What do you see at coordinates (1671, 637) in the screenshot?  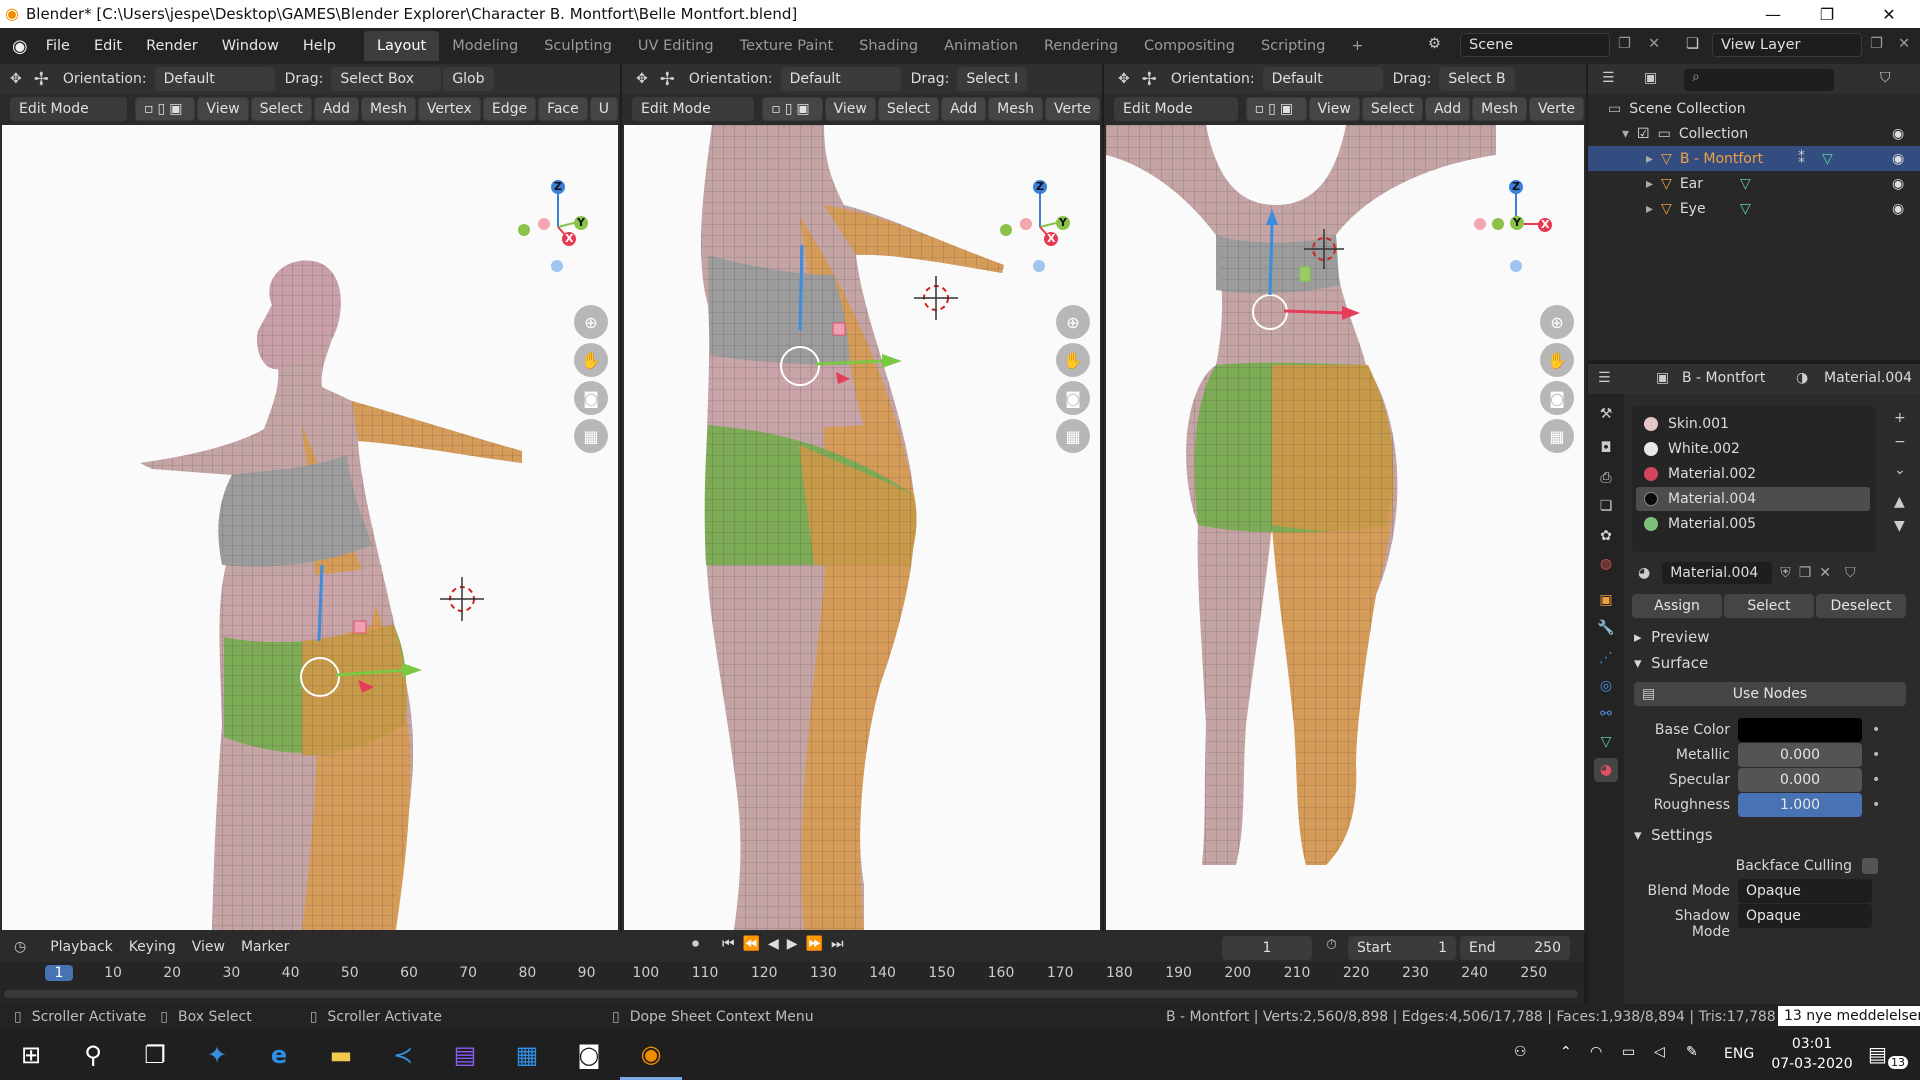 I see `preview-panel-header: ▸ Preview` at bounding box center [1671, 637].